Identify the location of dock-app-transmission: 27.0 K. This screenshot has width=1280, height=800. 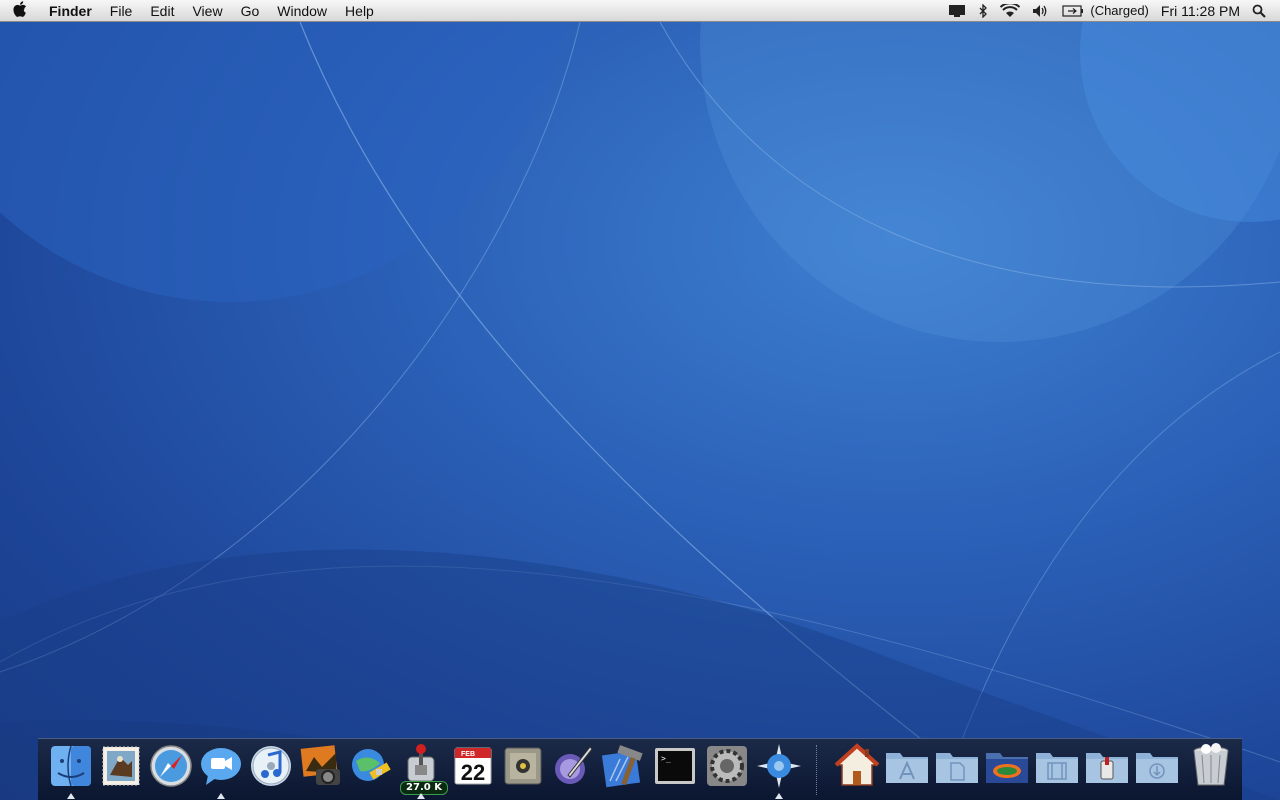
(423, 771).